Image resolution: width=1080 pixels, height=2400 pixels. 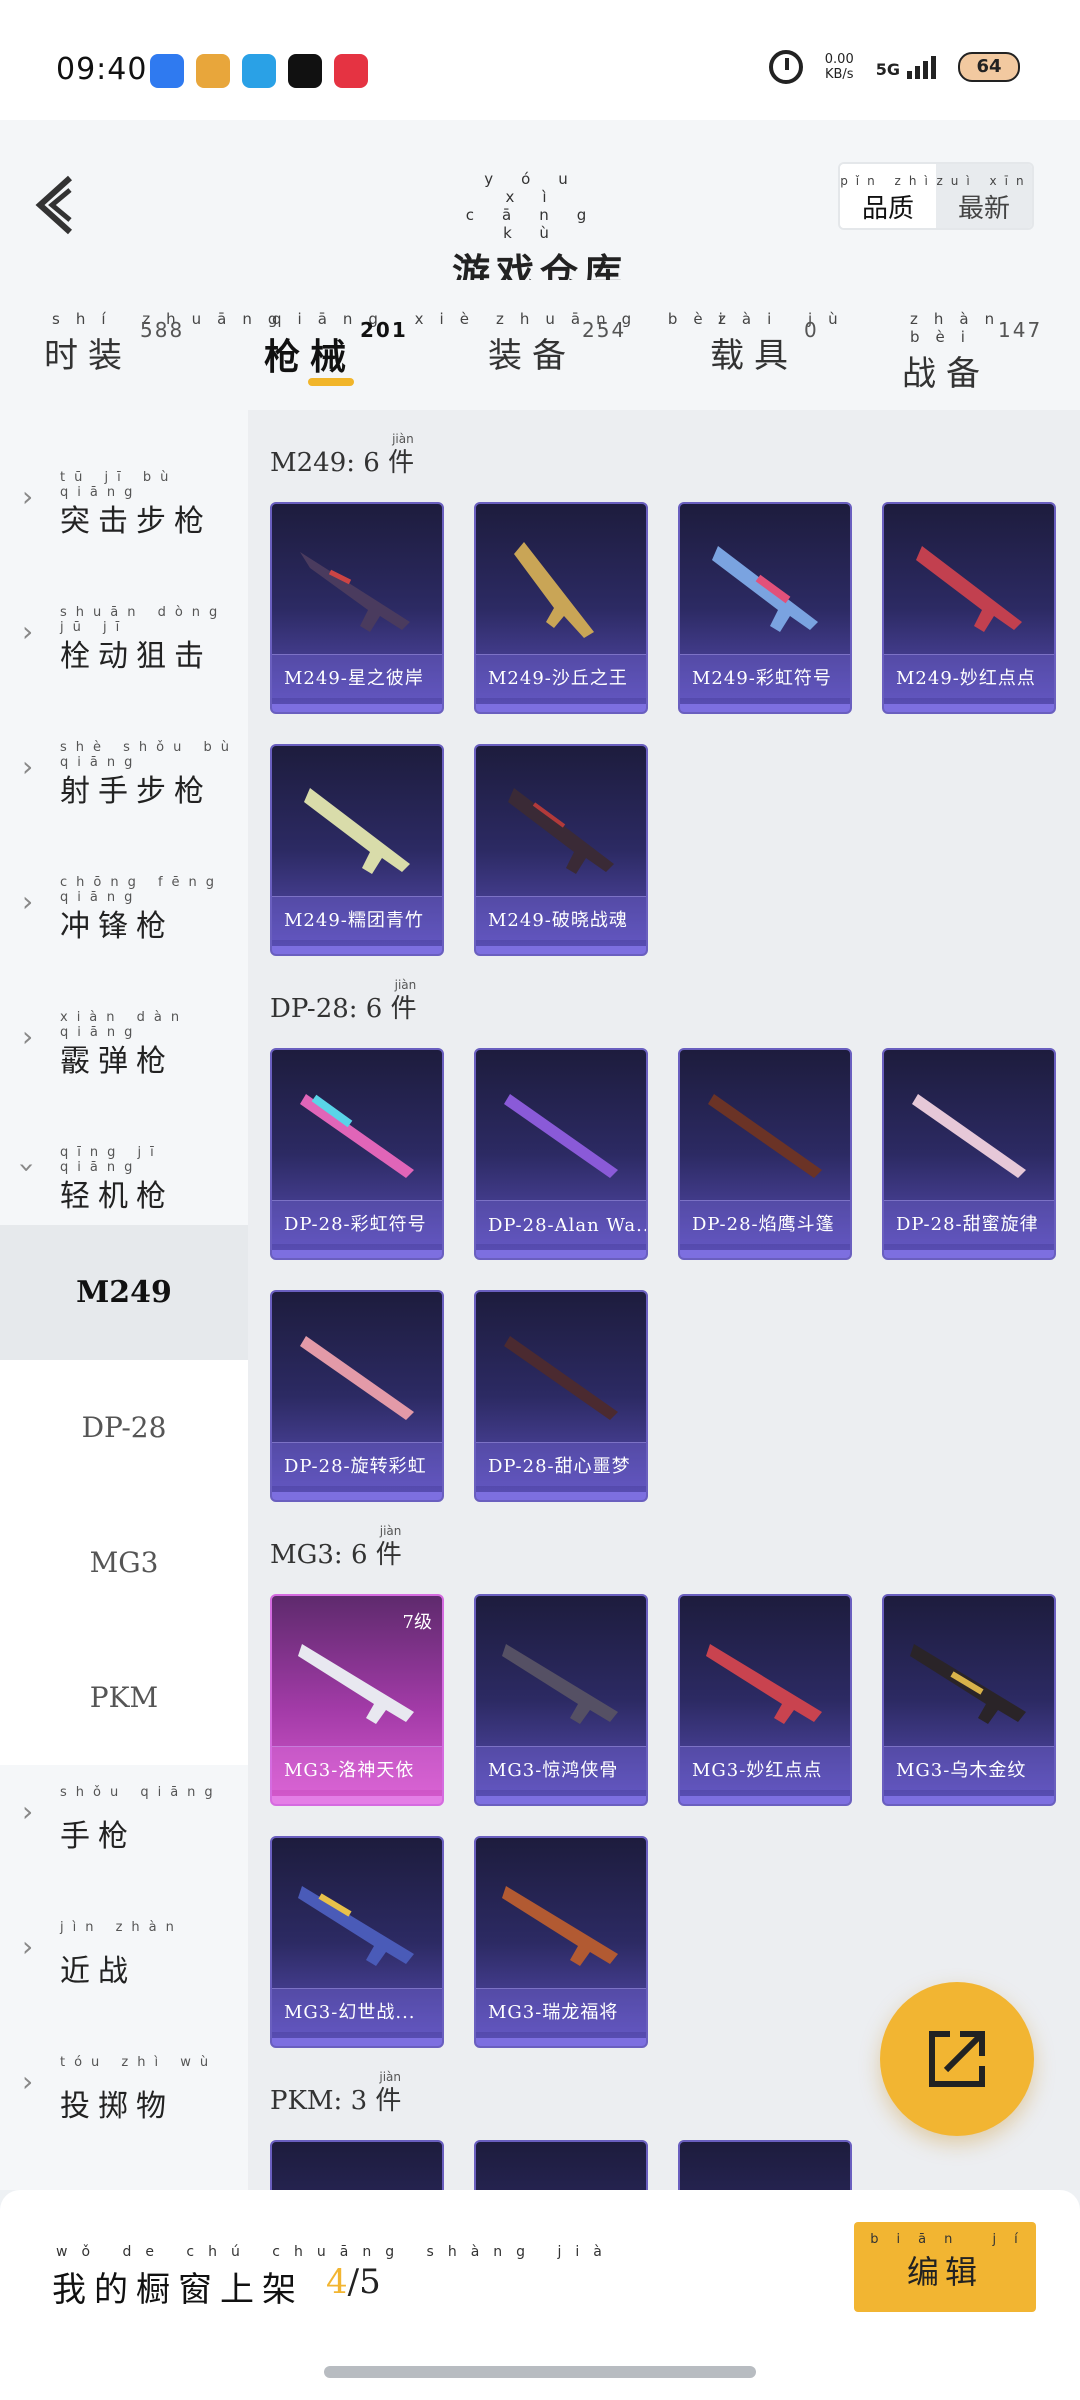 What do you see at coordinates (961, 1770) in the screenshot?
I see `skin-name: MG3-乌木金纹` at bounding box center [961, 1770].